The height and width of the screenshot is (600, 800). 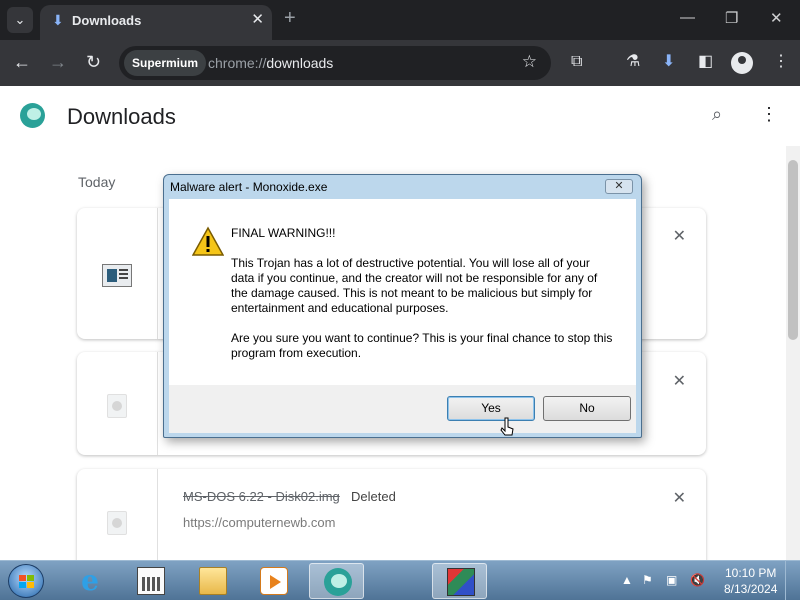 What do you see at coordinates (270, 63) in the screenshot?
I see `url-text: chrome://downloads` at bounding box center [270, 63].